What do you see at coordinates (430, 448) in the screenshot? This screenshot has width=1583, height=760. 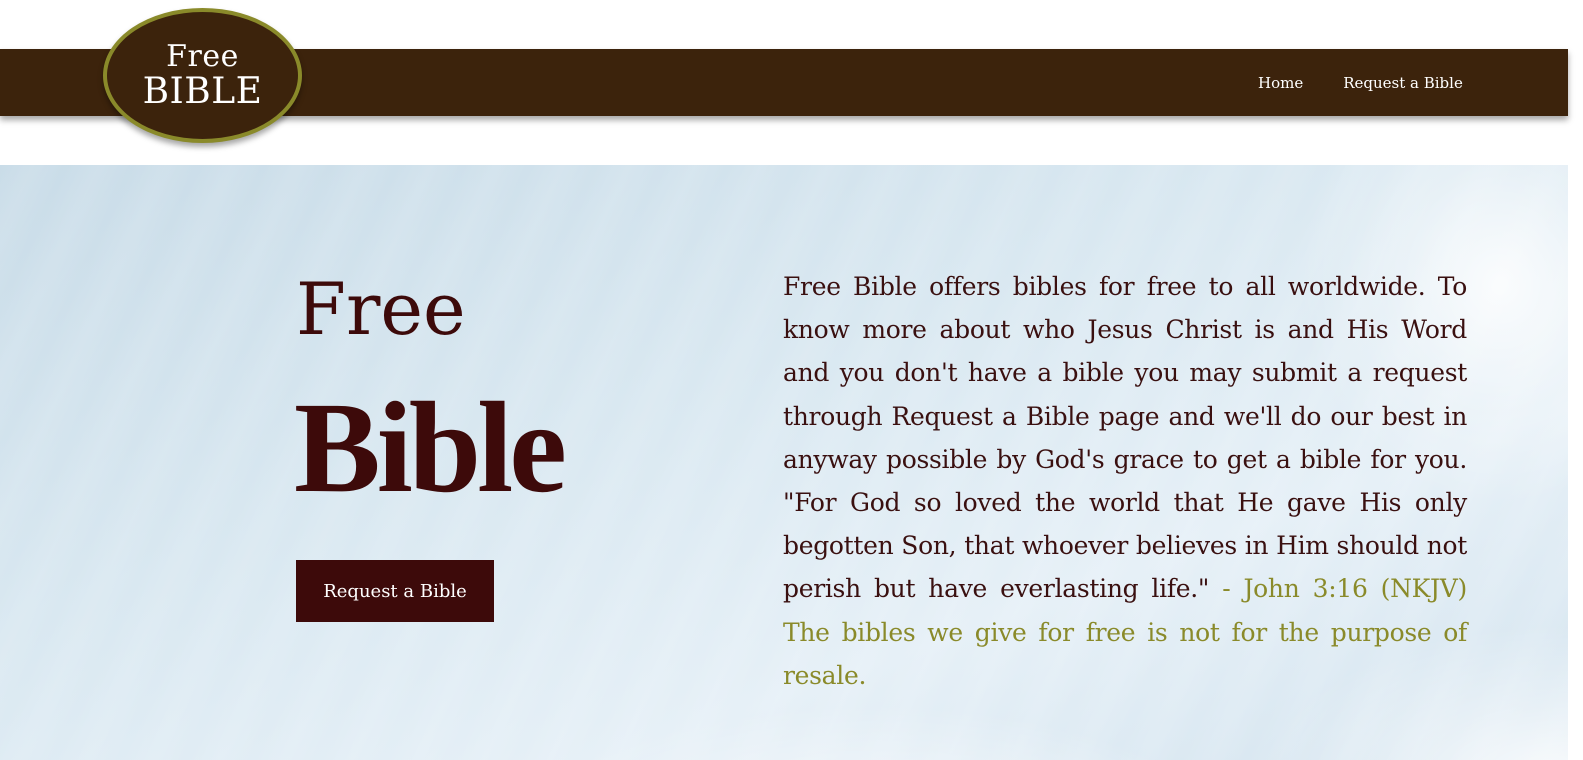 I see `hero-title-bible: Bible` at bounding box center [430, 448].